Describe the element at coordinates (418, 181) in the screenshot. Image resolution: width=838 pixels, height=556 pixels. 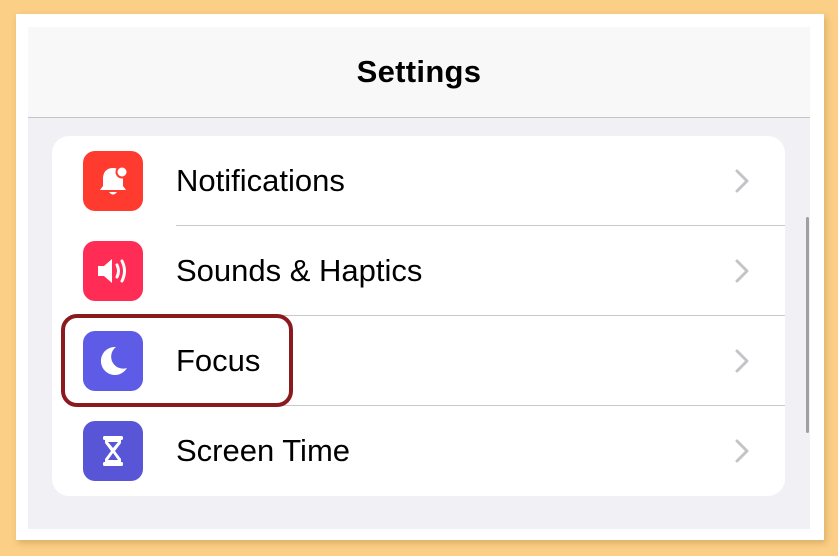
I see `settings-row-notifications: Notifications` at that location.